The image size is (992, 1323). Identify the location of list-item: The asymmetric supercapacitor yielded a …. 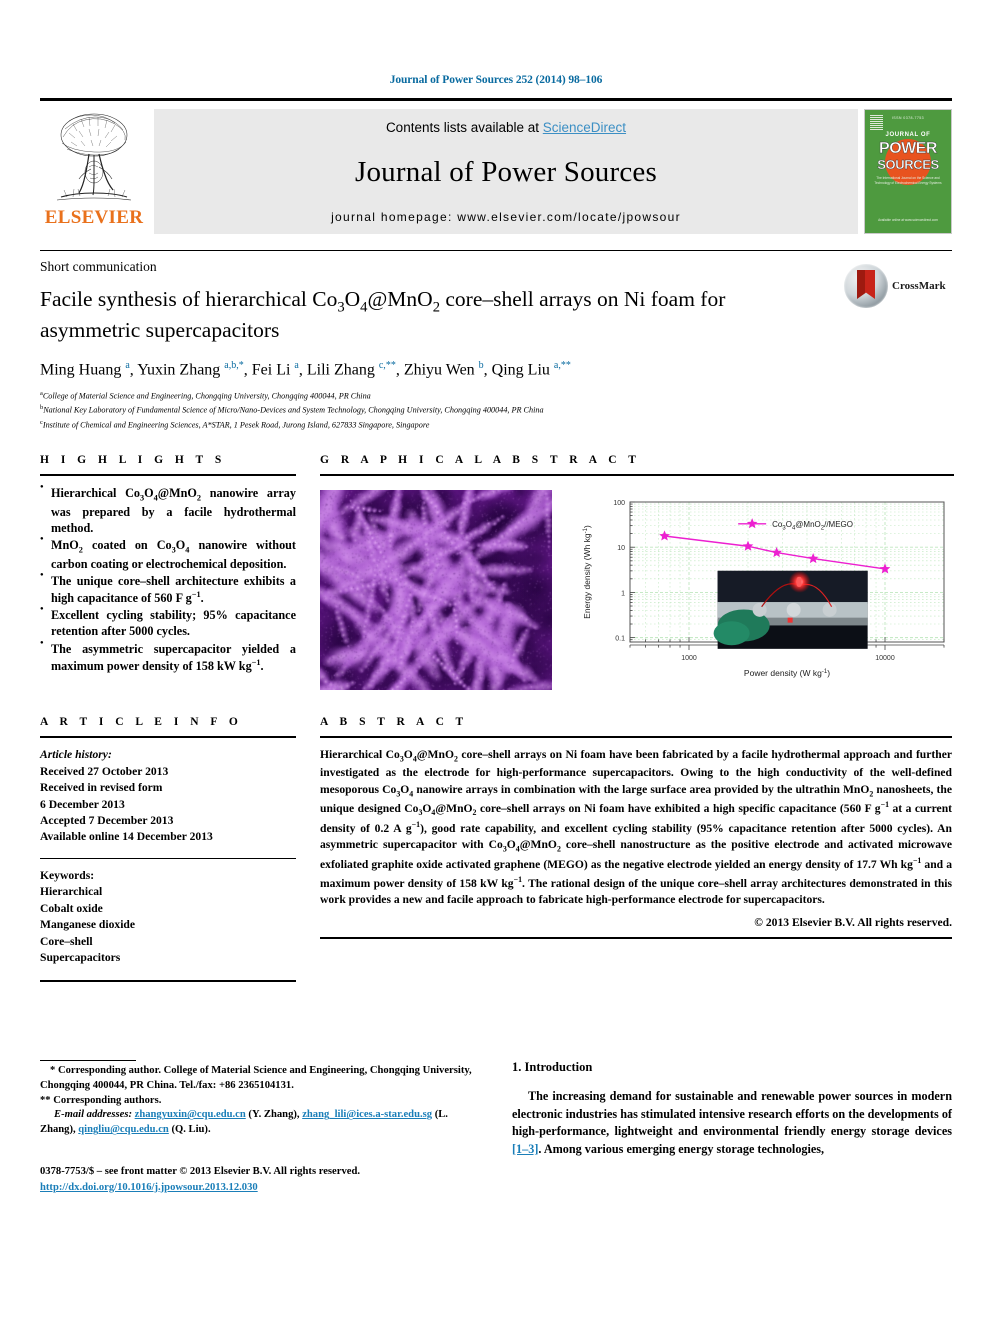
(168, 657).